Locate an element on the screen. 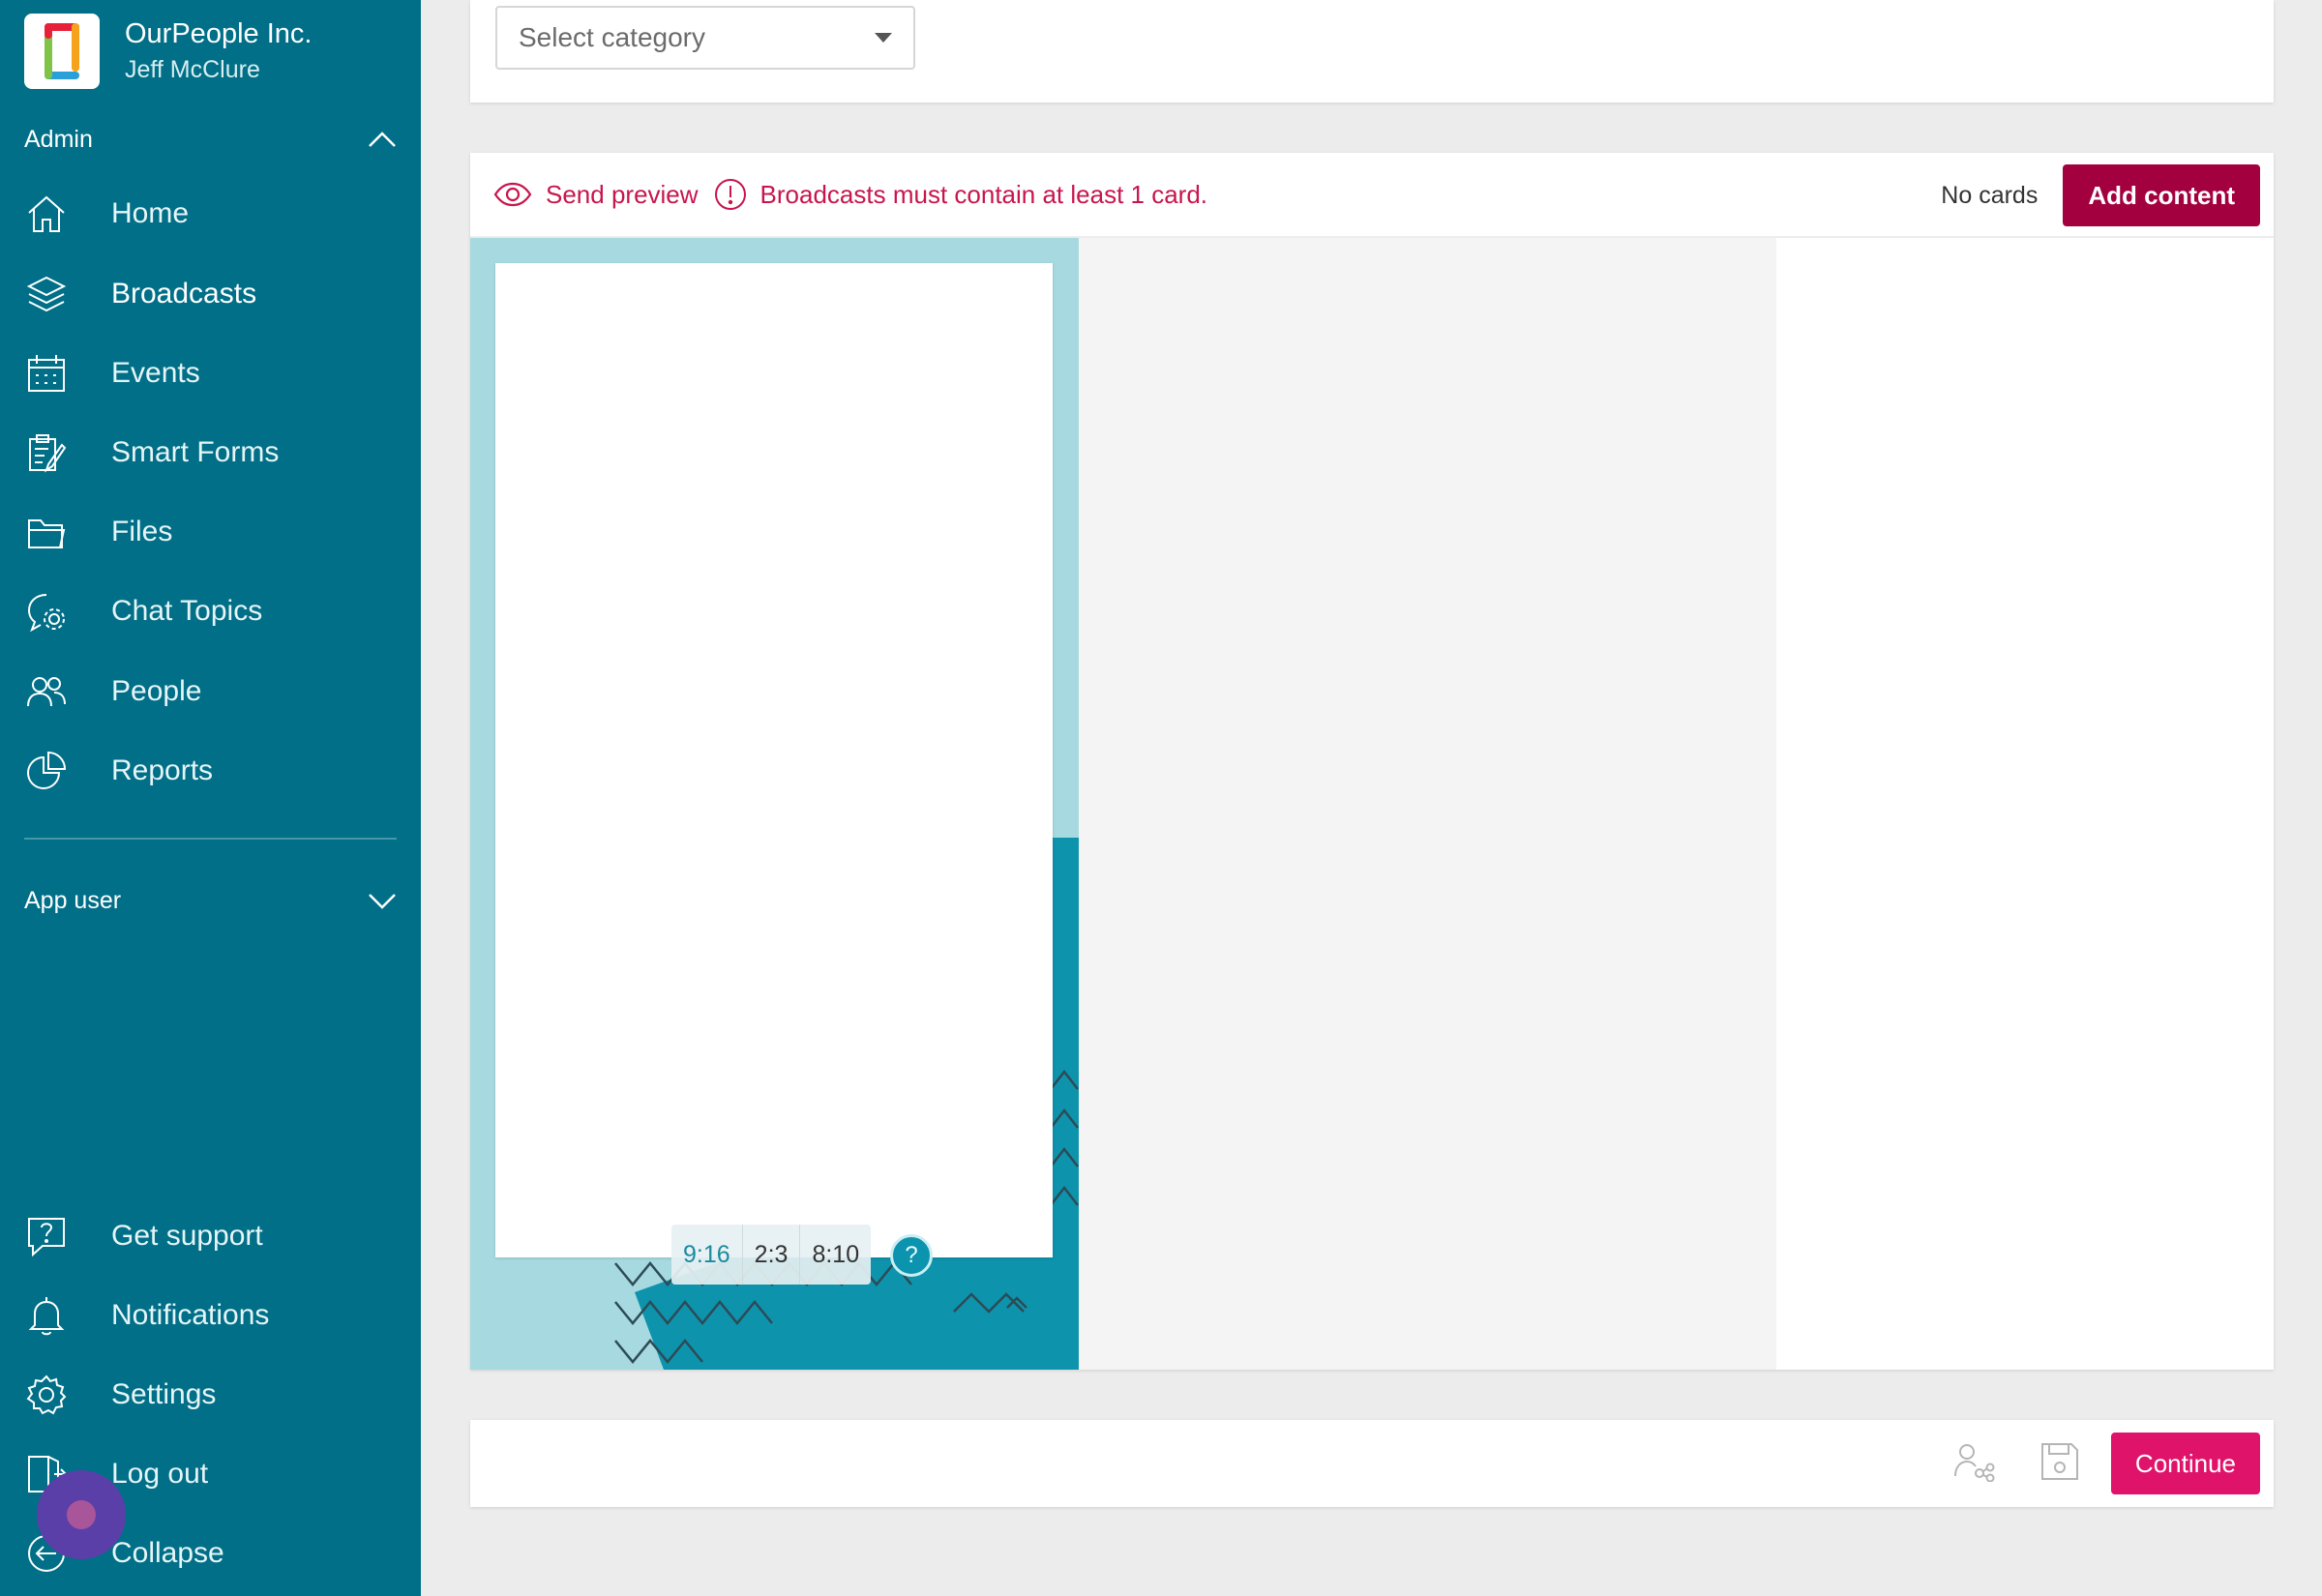 This screenshot has height=1596, width=2322. floating-action-bubble is located at coordinates (81, 1514).